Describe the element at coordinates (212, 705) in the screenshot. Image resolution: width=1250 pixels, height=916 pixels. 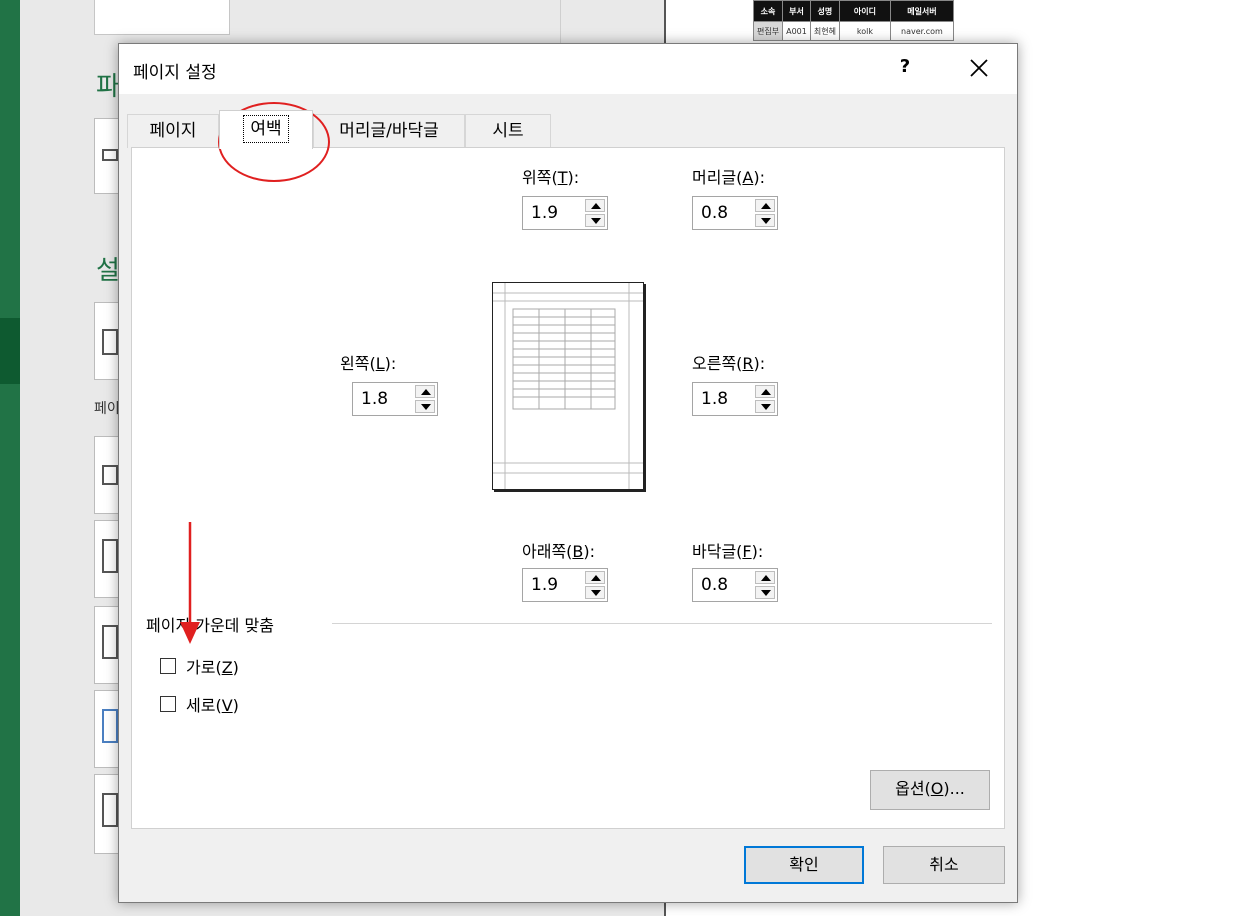
I see `center-vertically-label: 세로(V)` at that location.